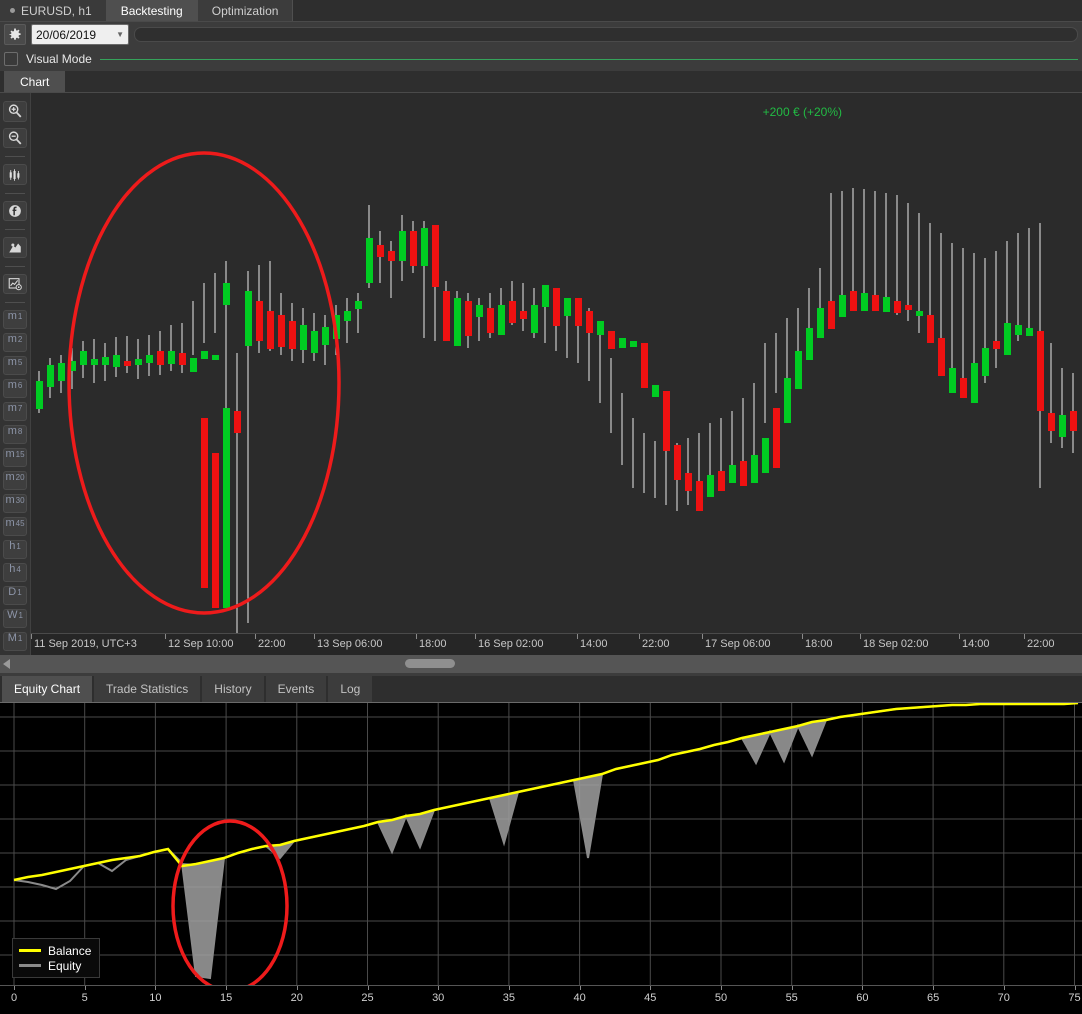  I want to click on tab-equity-chart: Equity Chart, so click(47, 689).